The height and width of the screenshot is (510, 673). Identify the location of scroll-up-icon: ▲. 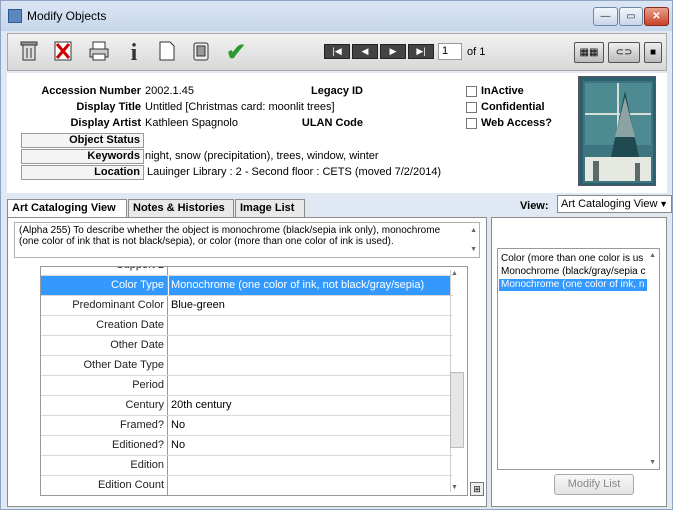
(473, 230).